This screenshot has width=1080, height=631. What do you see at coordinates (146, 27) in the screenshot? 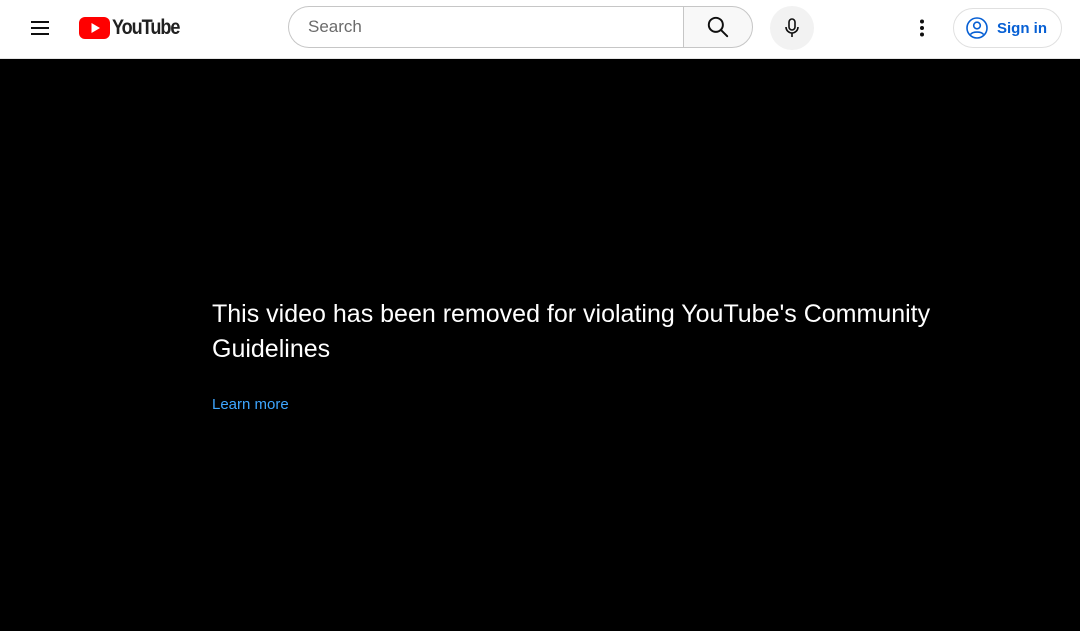
I see `logo-wordmark: YouTube` at bounding box center [146, 27].